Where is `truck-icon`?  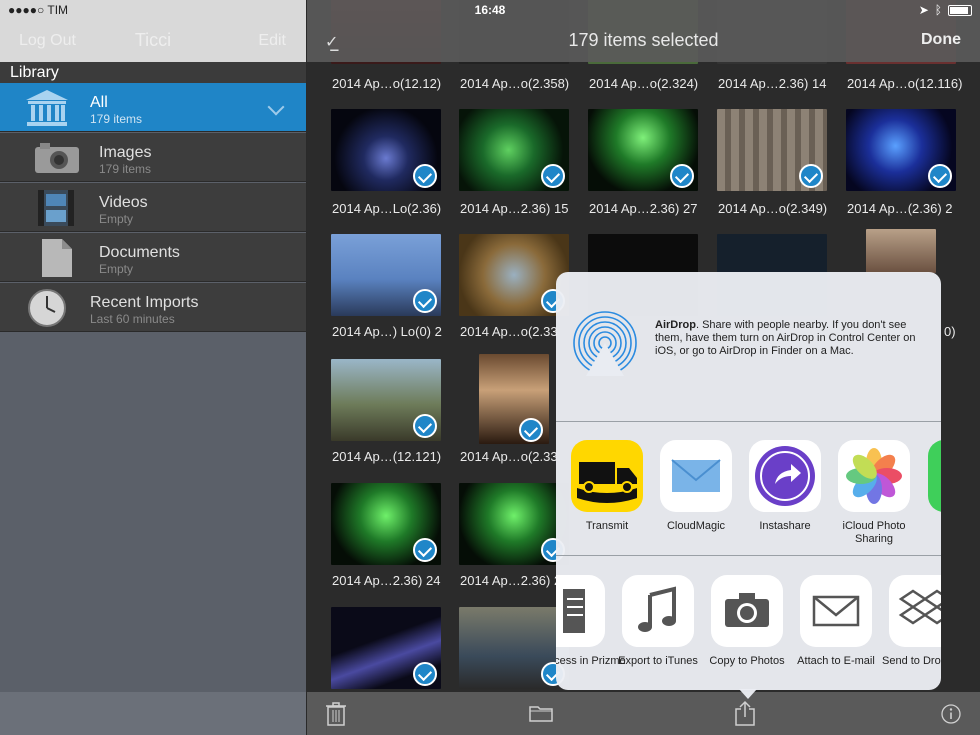 truck-icon is located at coordinates (607, 476).